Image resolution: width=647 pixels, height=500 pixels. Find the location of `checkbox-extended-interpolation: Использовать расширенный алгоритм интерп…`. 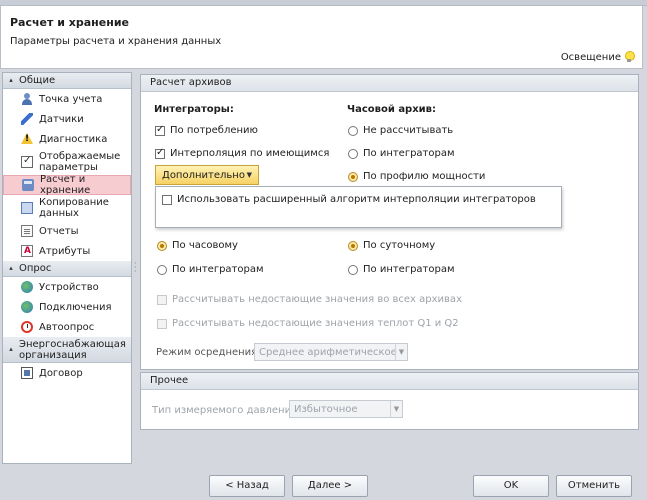

checkbox-extended-interpolation: Использовать расширенный алгоритм интерп… is located at coordinates (349, 199).